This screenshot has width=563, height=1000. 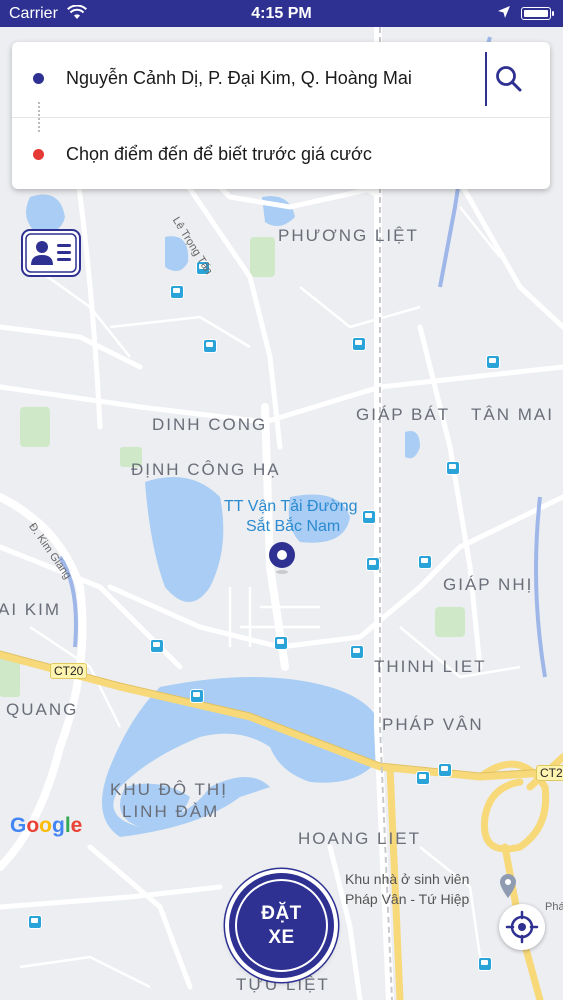 I want to click on crosshair-icon, so click(x=522, y=927).